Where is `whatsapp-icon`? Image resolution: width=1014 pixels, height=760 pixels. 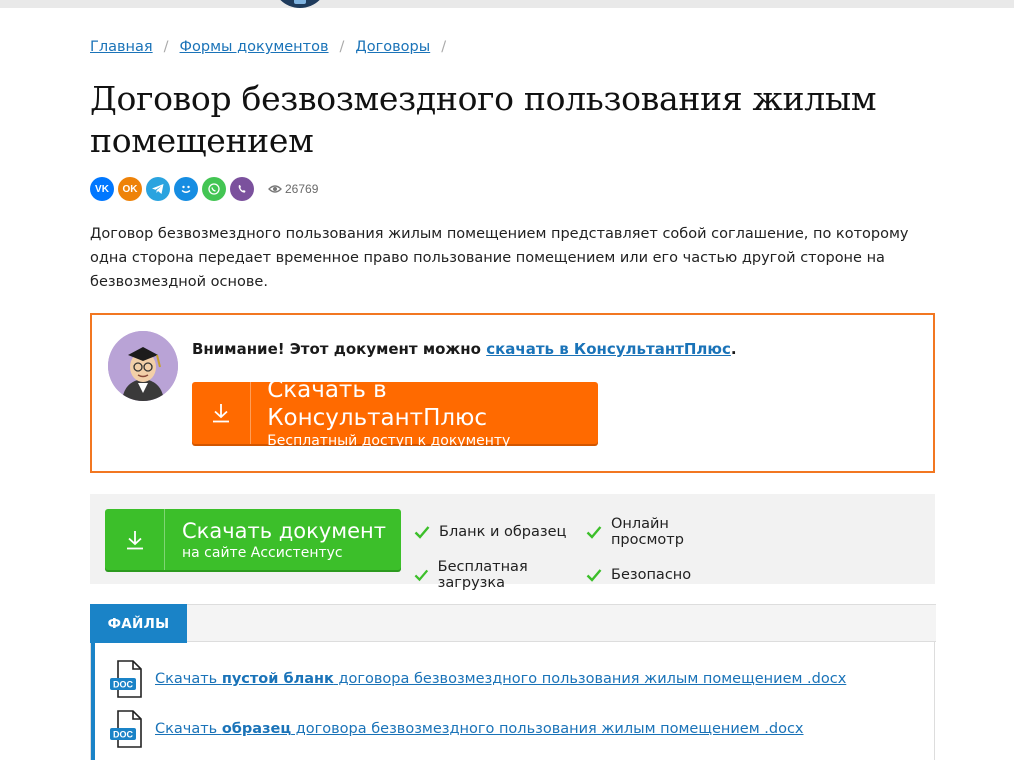
whatsapp-icon is located at coordinates (214, 189).